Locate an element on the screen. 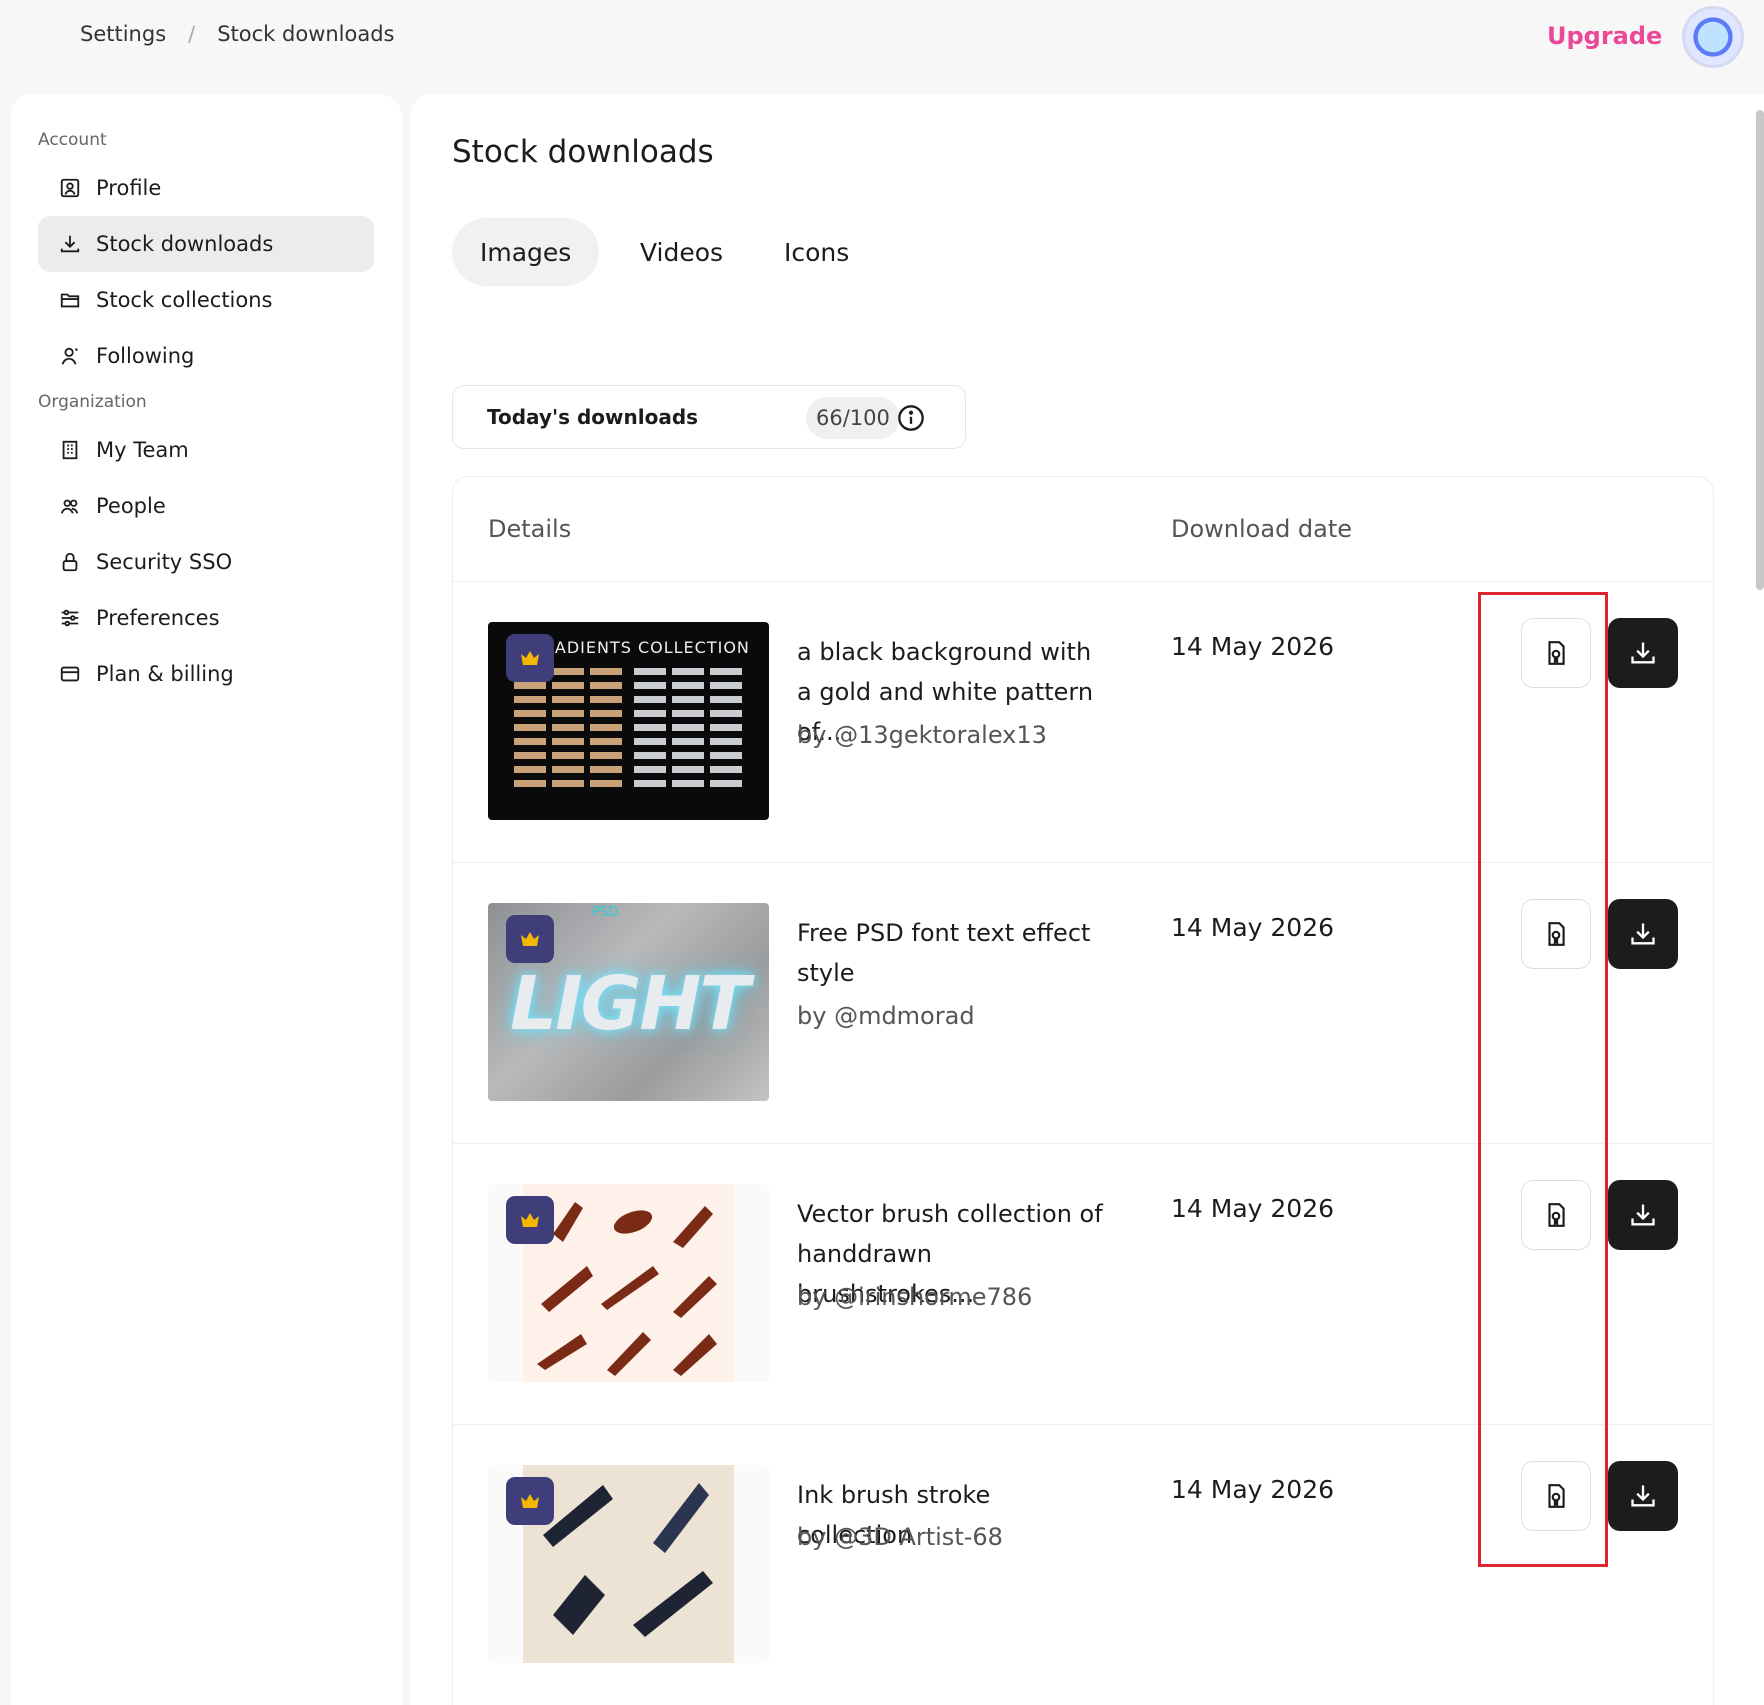 This screenshot has height=1705, width=1764. tab-videos: Videos is located at coordinates (681, 252).